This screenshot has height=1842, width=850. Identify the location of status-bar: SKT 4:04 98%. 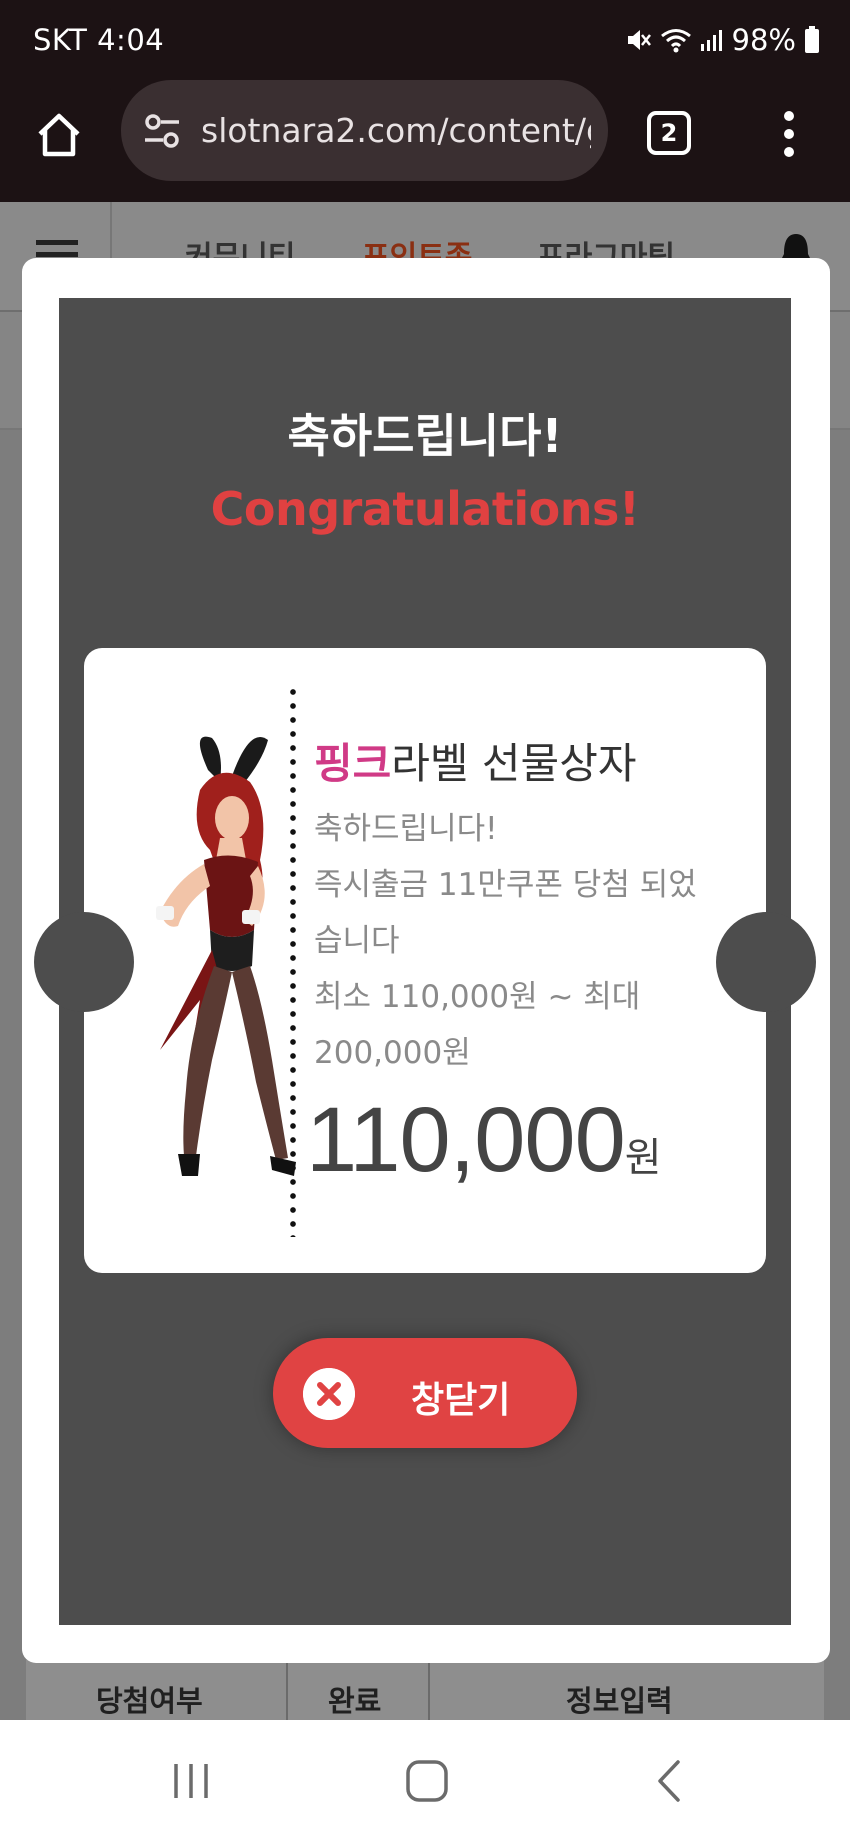
(425, 40).